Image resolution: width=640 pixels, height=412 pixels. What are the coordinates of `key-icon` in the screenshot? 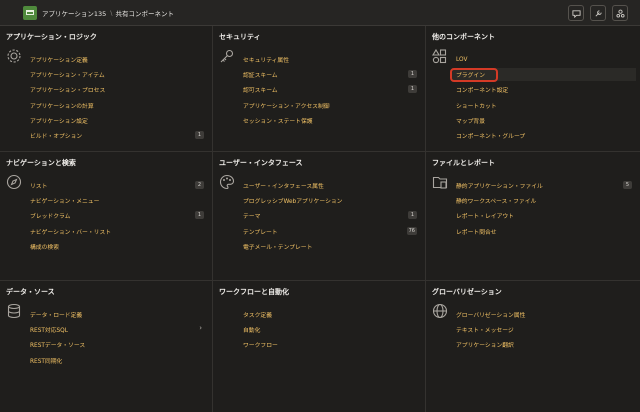 It's located at (227, 56).